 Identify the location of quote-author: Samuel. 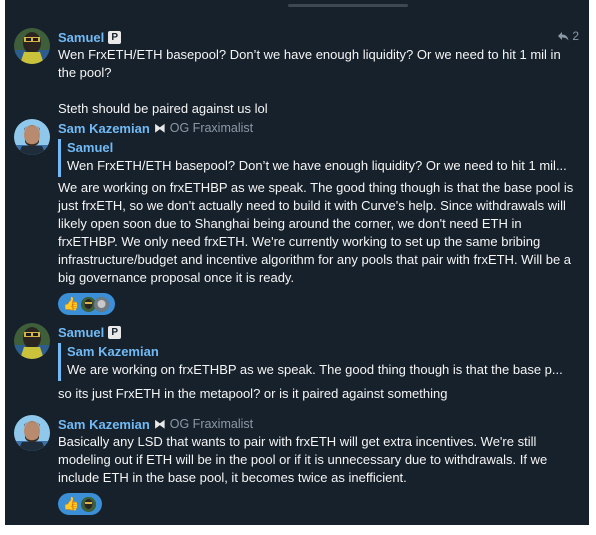
(90, 147).